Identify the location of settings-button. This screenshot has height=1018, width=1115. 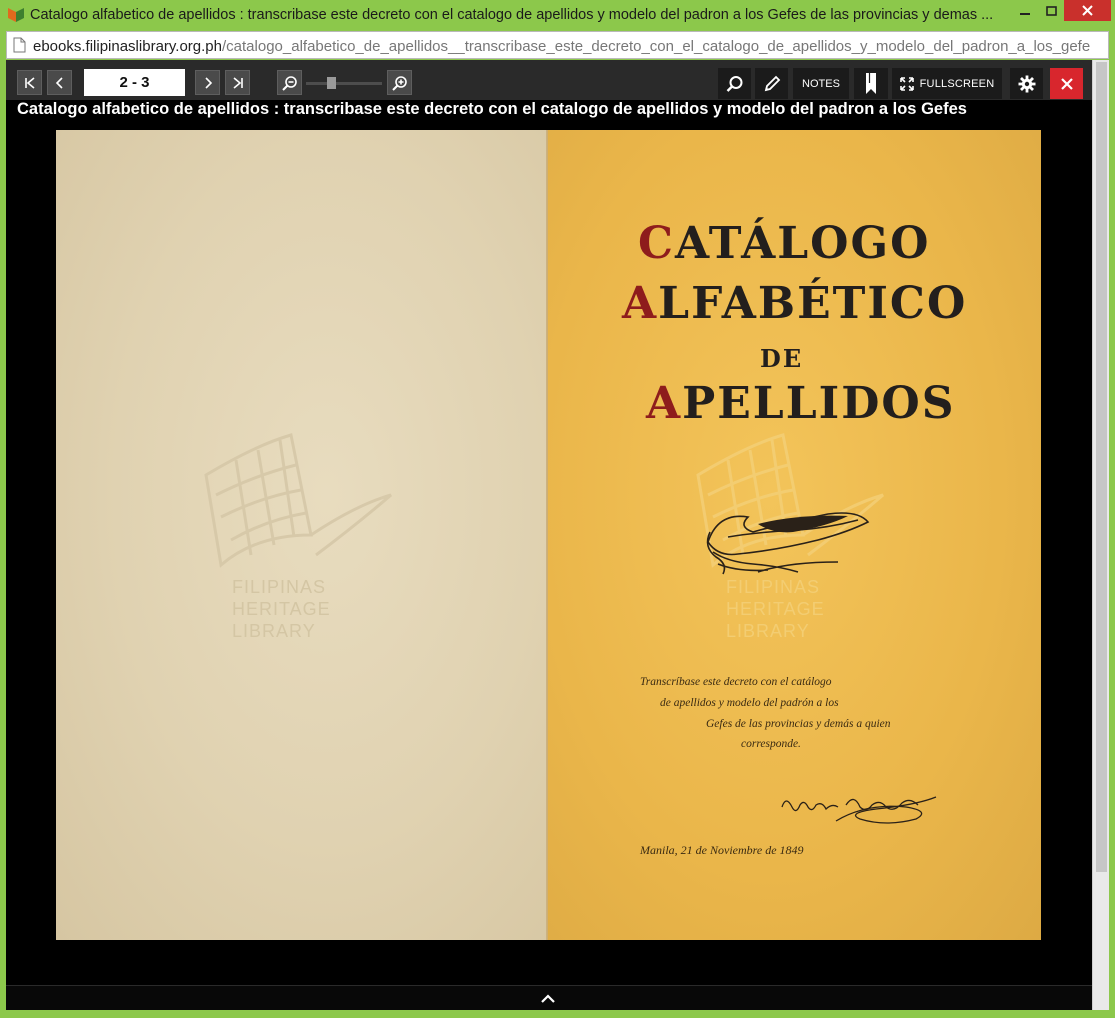
(1026, 83).